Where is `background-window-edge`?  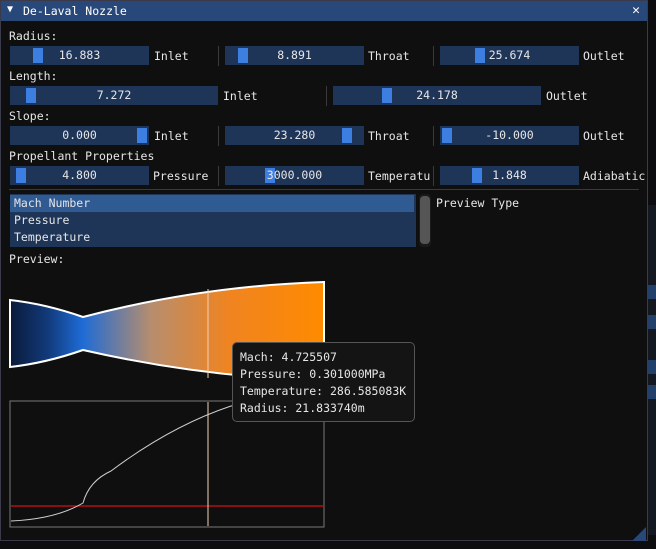
background-window-edge is located at coordinates (652, 370).